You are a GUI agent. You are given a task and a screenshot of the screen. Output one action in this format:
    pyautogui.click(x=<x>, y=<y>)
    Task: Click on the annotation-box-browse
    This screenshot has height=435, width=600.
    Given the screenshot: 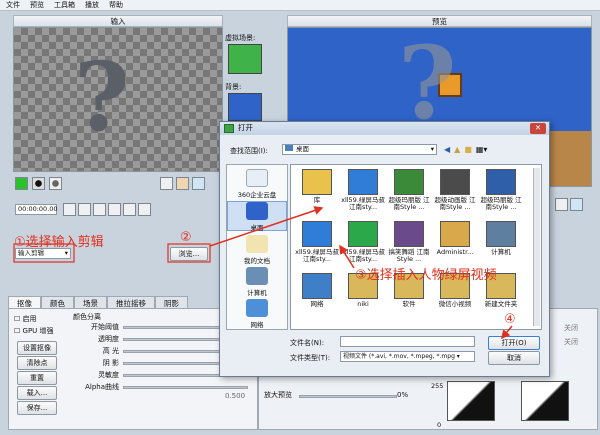 What is the action you would take?
    pyautogui.click(x=189, y=253)
    